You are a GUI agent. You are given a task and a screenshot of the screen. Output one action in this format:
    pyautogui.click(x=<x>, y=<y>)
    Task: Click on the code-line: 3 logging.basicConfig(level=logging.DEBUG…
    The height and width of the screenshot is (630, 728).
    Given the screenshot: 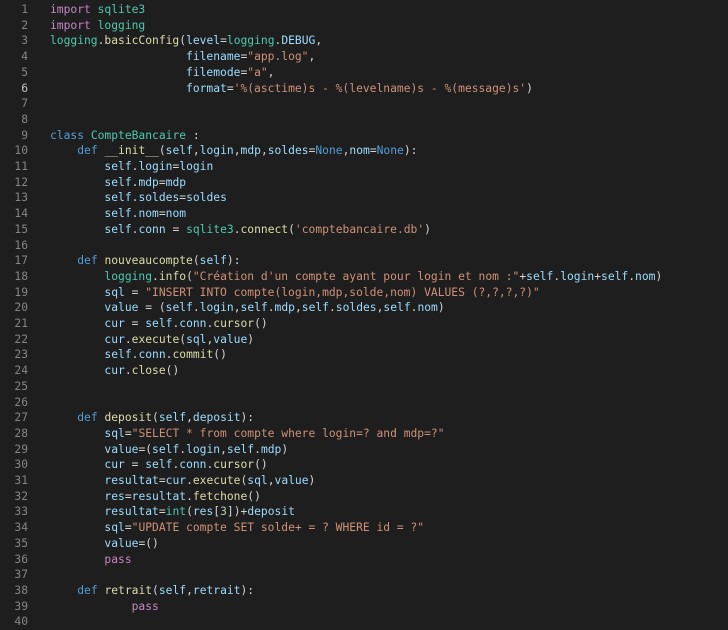 What is the action you would take?
    pyautogui.click(x=364, y=41)
    